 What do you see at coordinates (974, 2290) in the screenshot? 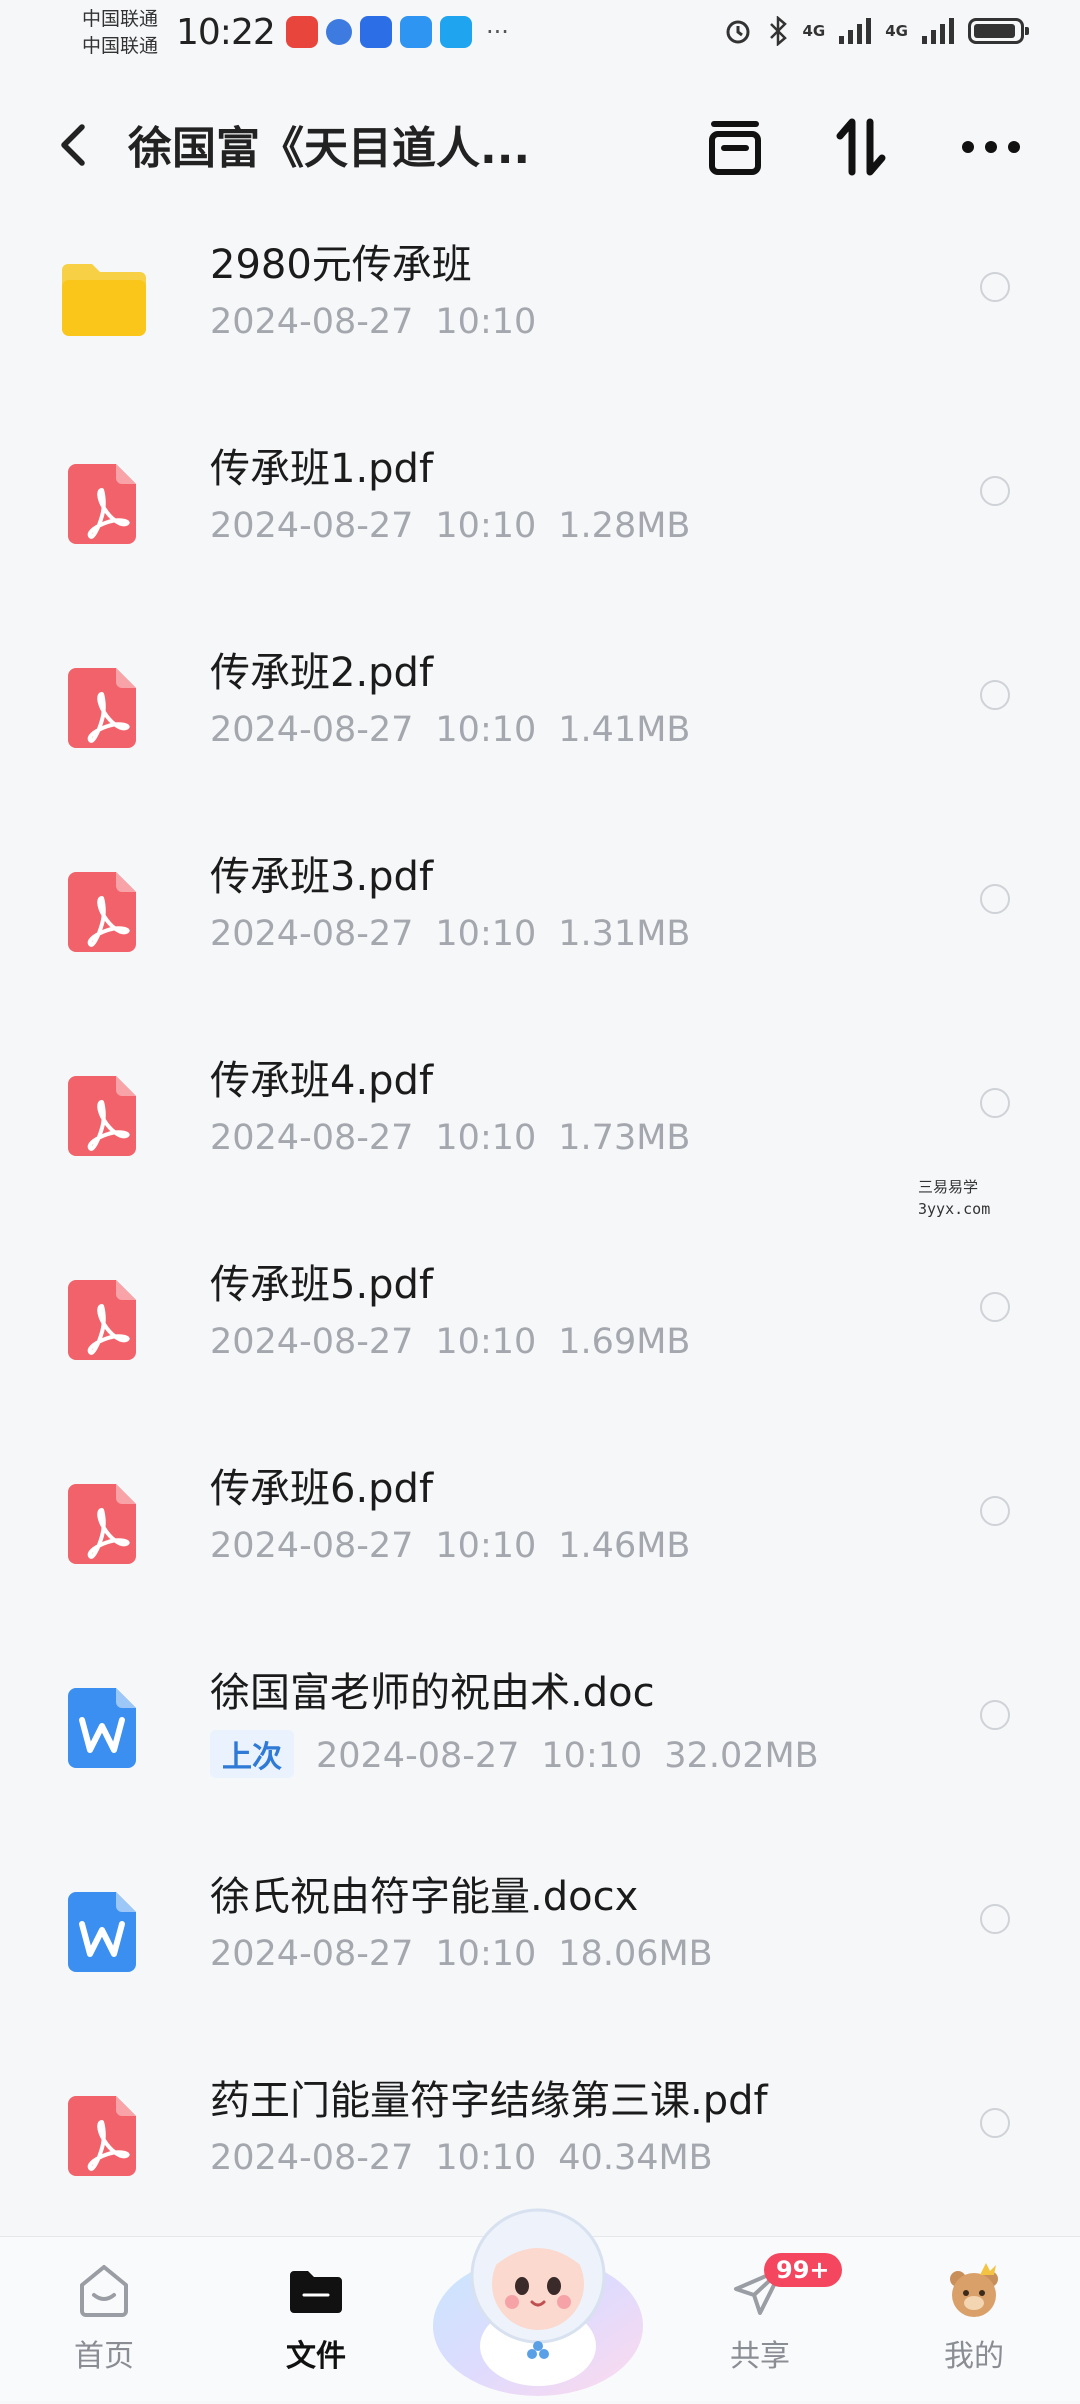
I see `bear-avatar-icon` at bounding box center [974, 2290].